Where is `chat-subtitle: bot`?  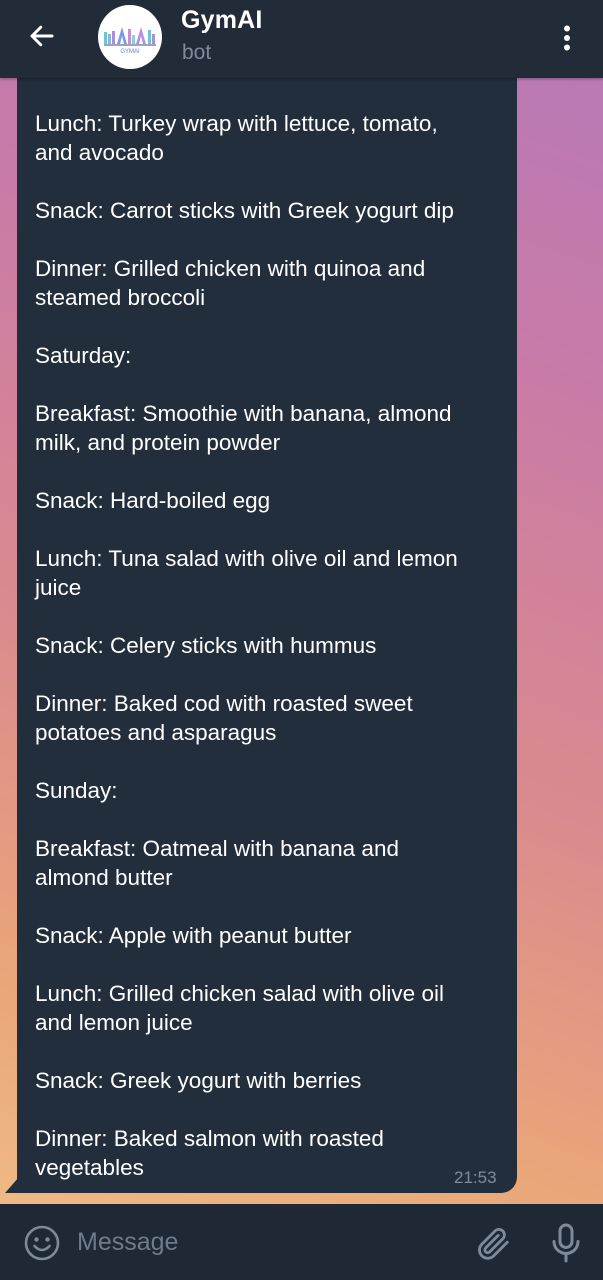
chat-subtitle: bot is located at coordinates (197, 52).